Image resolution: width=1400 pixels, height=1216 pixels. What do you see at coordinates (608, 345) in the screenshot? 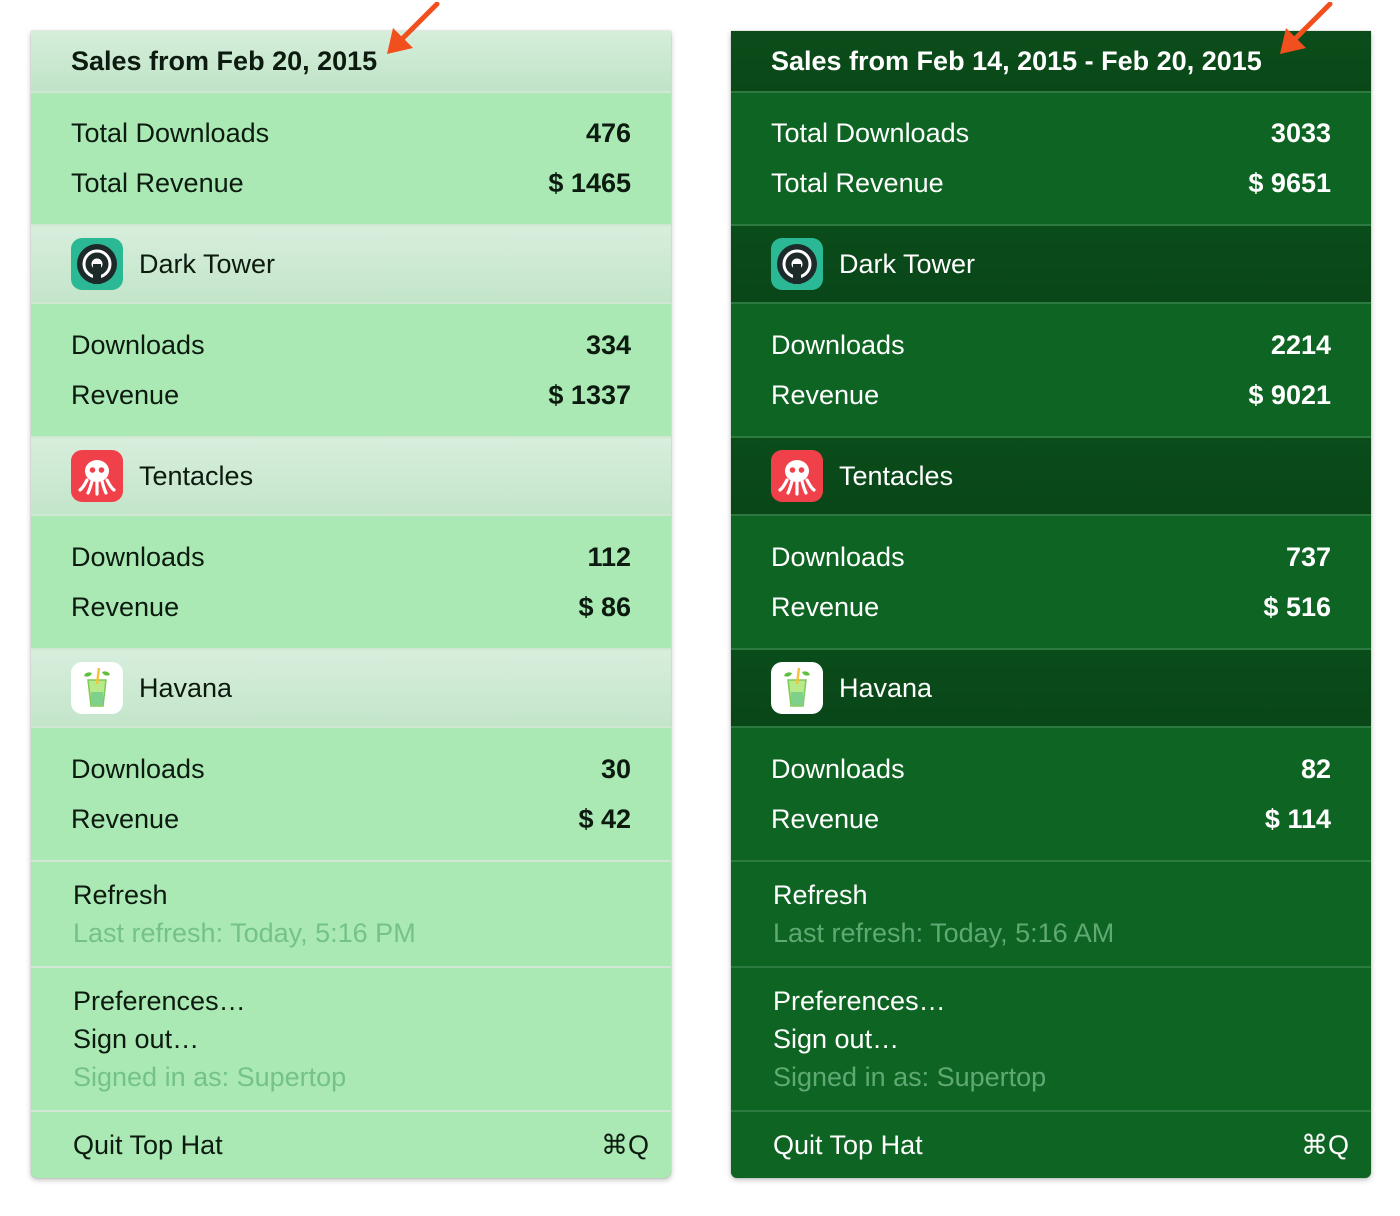
I see `downloads-value: 334` at bounding box center [608, 345].